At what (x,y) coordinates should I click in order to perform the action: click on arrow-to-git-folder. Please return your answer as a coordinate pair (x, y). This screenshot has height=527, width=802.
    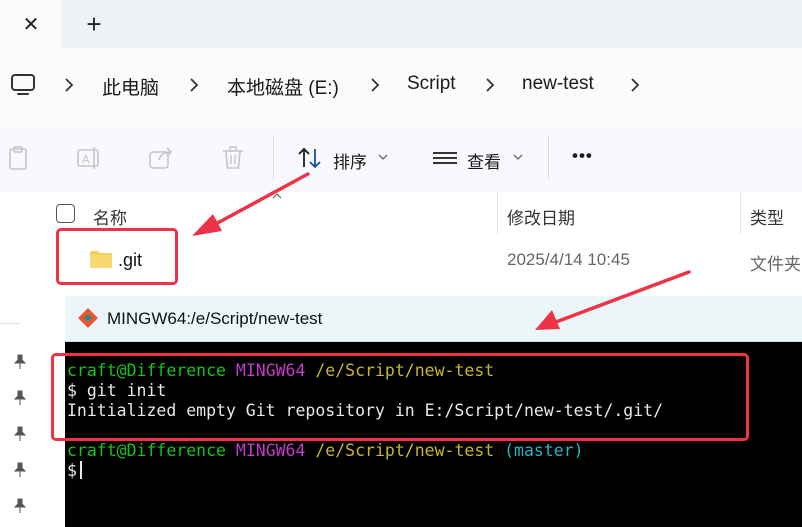
    Looking at the image, I should click on (251, 204).